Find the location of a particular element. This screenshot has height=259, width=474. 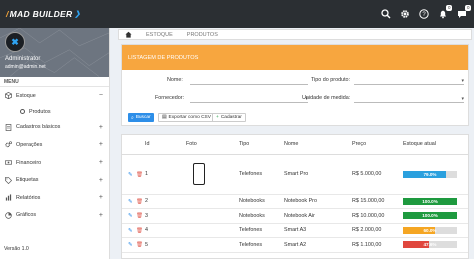

id-header: Id is located at coordinates (165, 145).